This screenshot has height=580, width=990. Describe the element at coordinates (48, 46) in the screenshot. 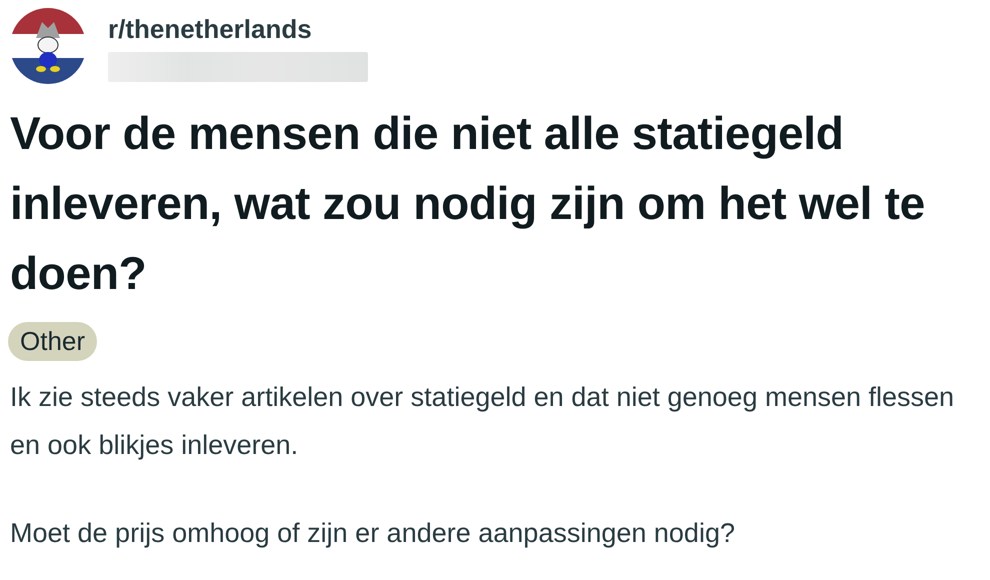

I see `avatar-icon` at that location.